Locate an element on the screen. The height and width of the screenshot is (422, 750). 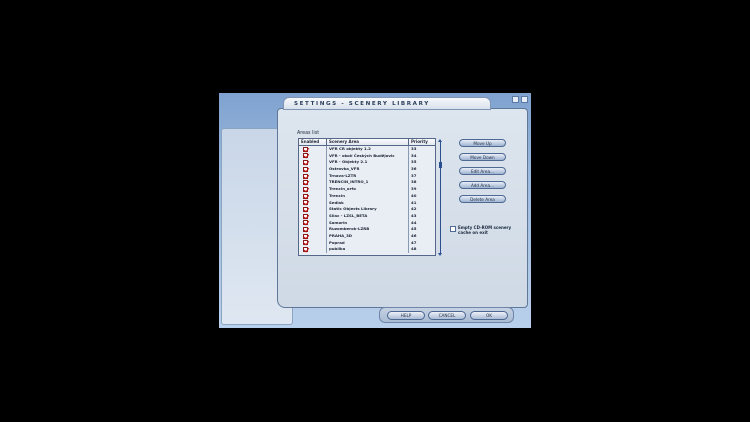
table-row: Ruzomberok-LZRB 45 is located at coordinates (367, 229).